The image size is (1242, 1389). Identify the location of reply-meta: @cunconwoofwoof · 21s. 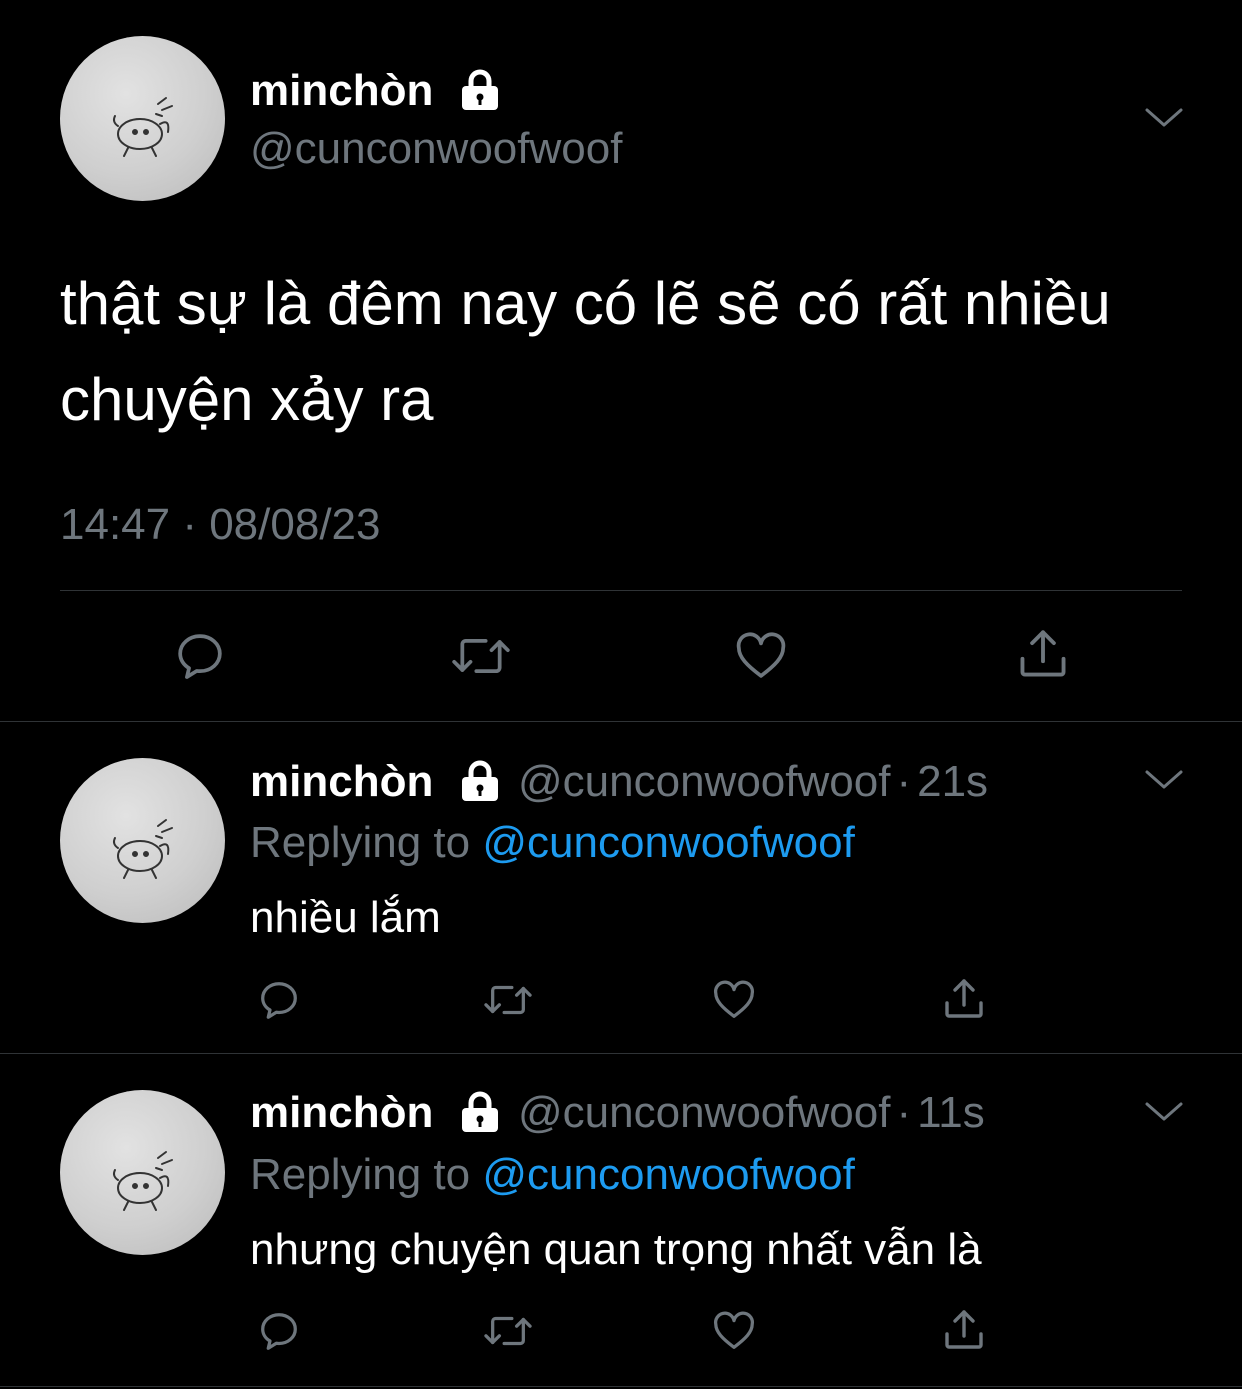
(753, 782).